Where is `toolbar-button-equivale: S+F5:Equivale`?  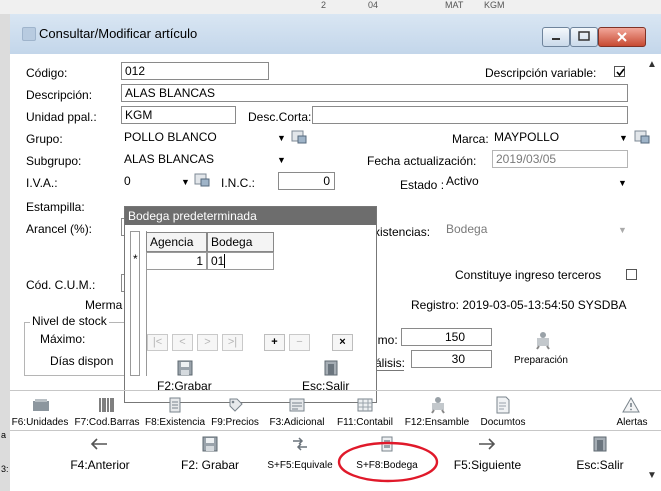
toolbar-button-equivale: S+F5:Equivale is located at coordinates (300, 457).